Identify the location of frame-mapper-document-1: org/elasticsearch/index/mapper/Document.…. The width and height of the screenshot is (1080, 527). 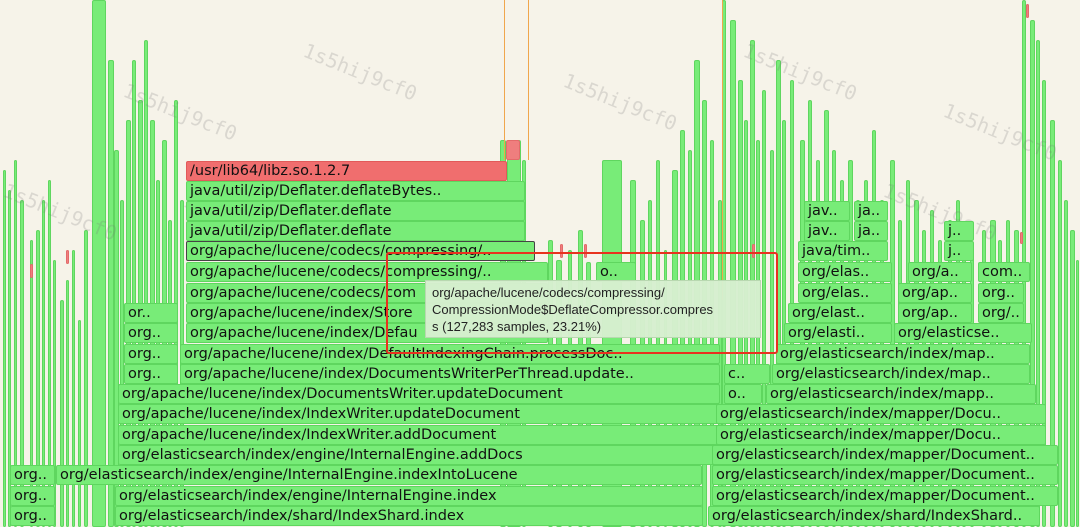
(885, 475).